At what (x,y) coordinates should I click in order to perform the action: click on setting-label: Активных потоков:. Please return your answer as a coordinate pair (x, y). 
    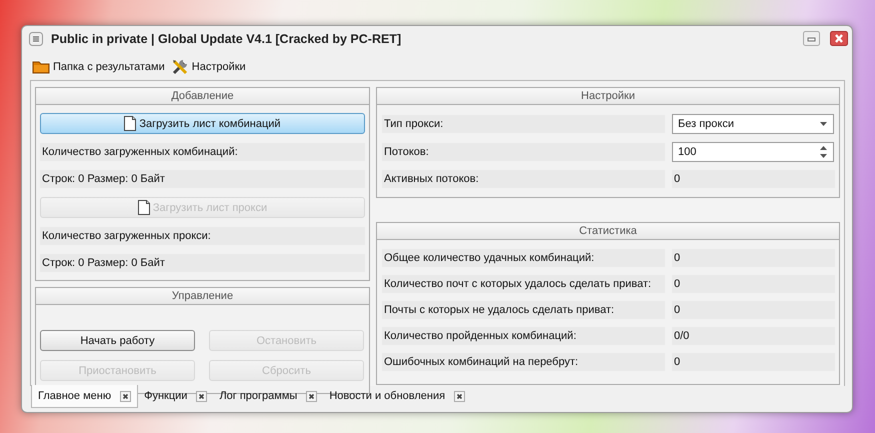
    Looking at the image, I should click on (523, 179).